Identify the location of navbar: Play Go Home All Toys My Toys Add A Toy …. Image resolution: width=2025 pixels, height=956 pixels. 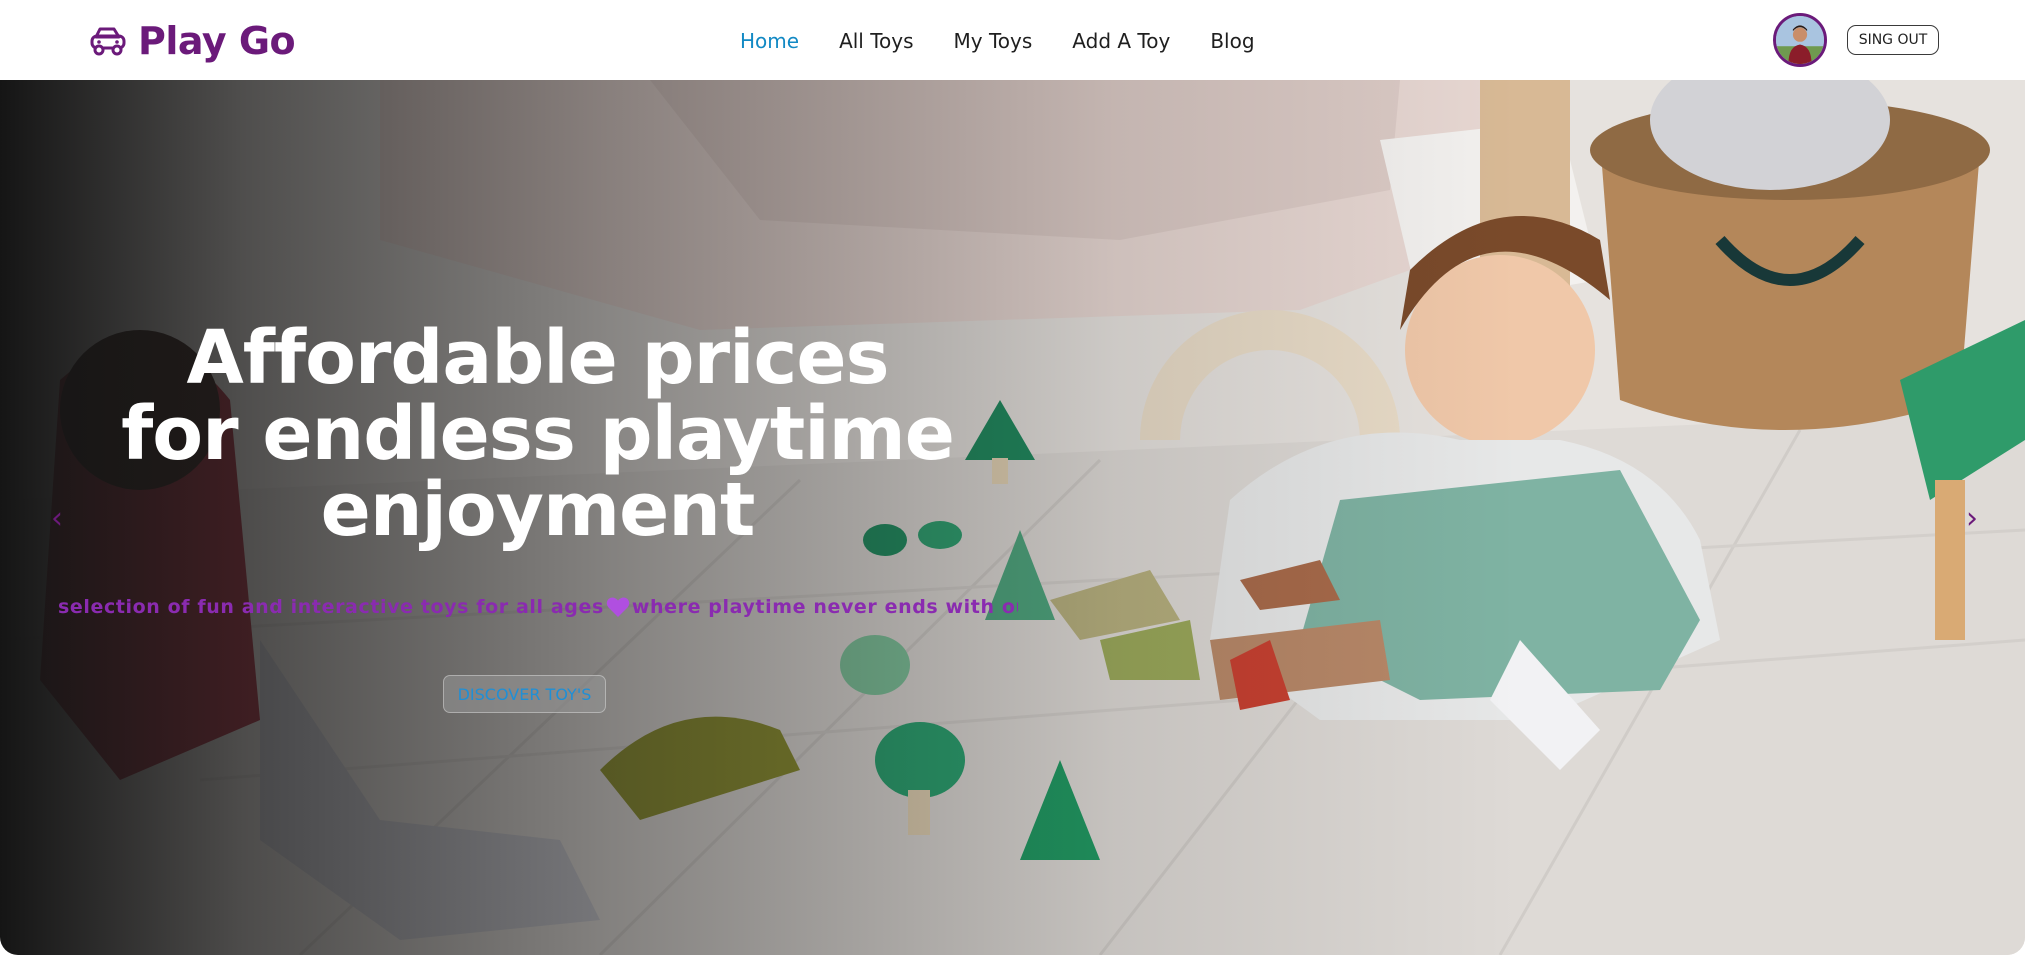
(1012, 40).